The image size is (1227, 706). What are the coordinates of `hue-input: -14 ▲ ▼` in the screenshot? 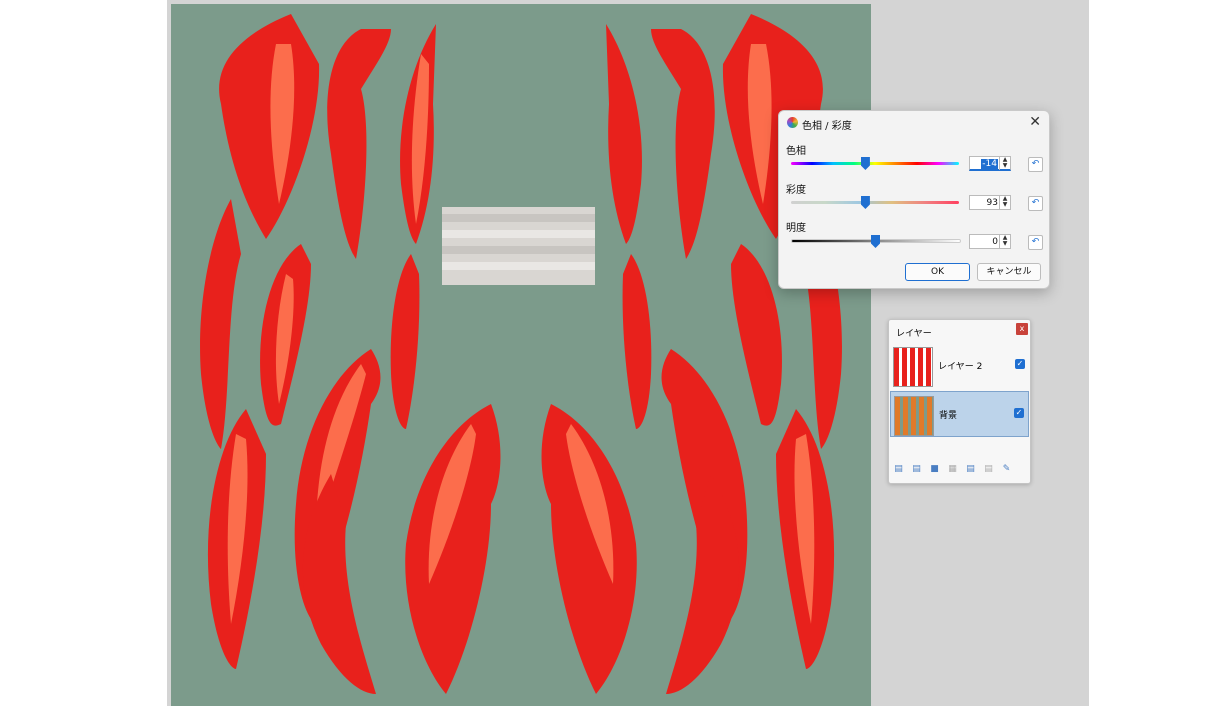 It's located at (990, 163).